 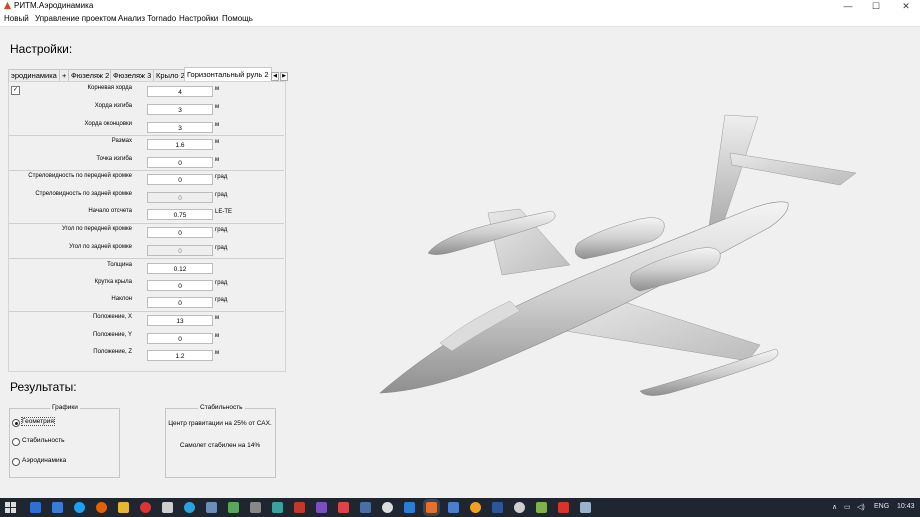 What do you see at coordinates (180, 144) in the screenshot?
I see `param-span-input: 1.6` at bounding box center [180, 144].